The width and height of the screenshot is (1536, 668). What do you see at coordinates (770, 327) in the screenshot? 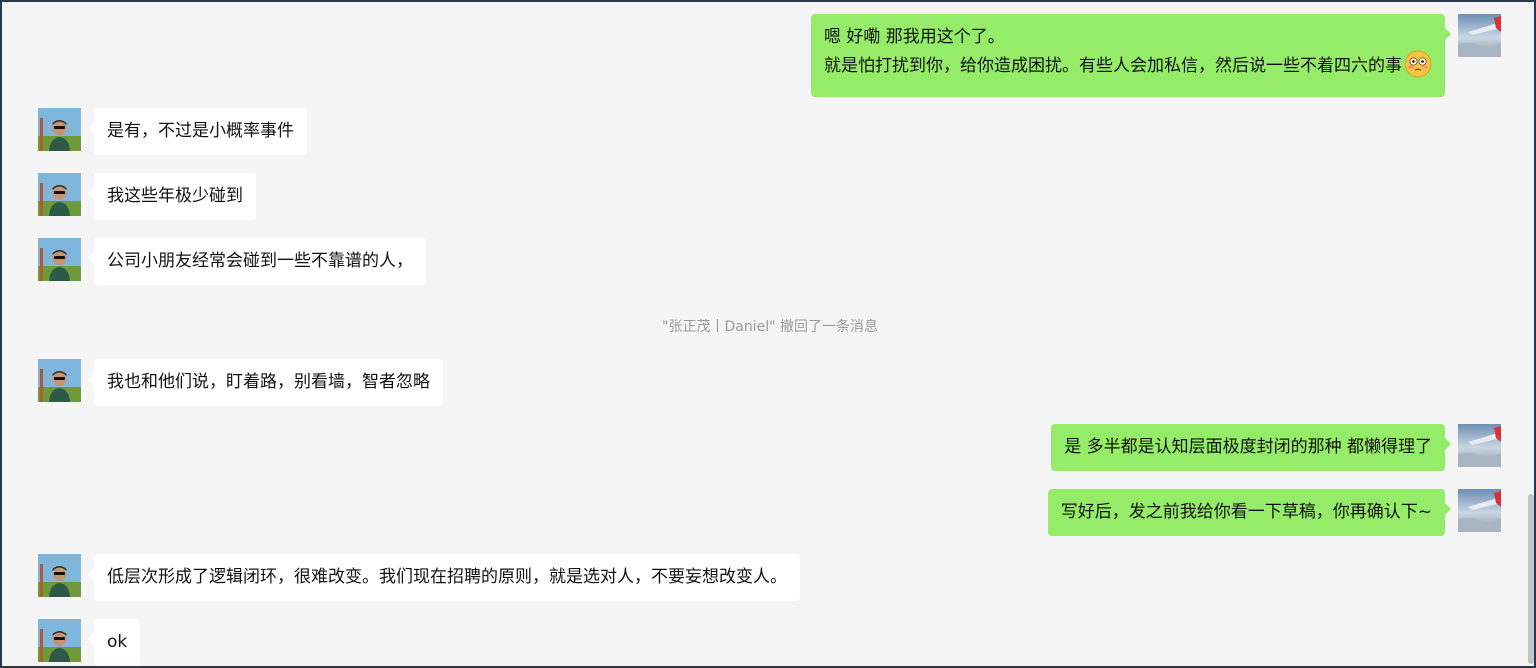
I see `recall-notice: "张正茂丨Daniel" 撤回了一条消息` at bounding box center [770, 327].